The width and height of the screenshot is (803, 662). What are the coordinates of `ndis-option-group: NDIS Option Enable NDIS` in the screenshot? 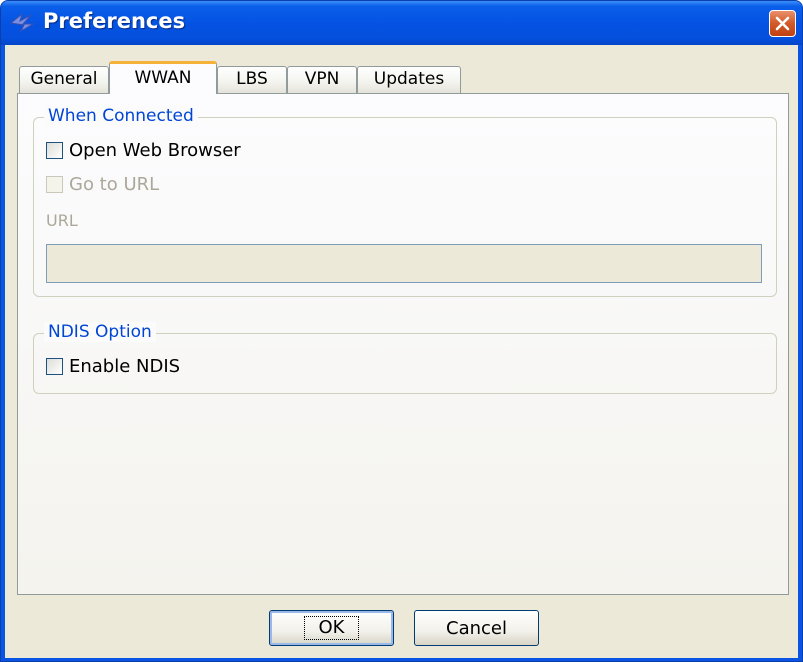 It's located at (405, 358).